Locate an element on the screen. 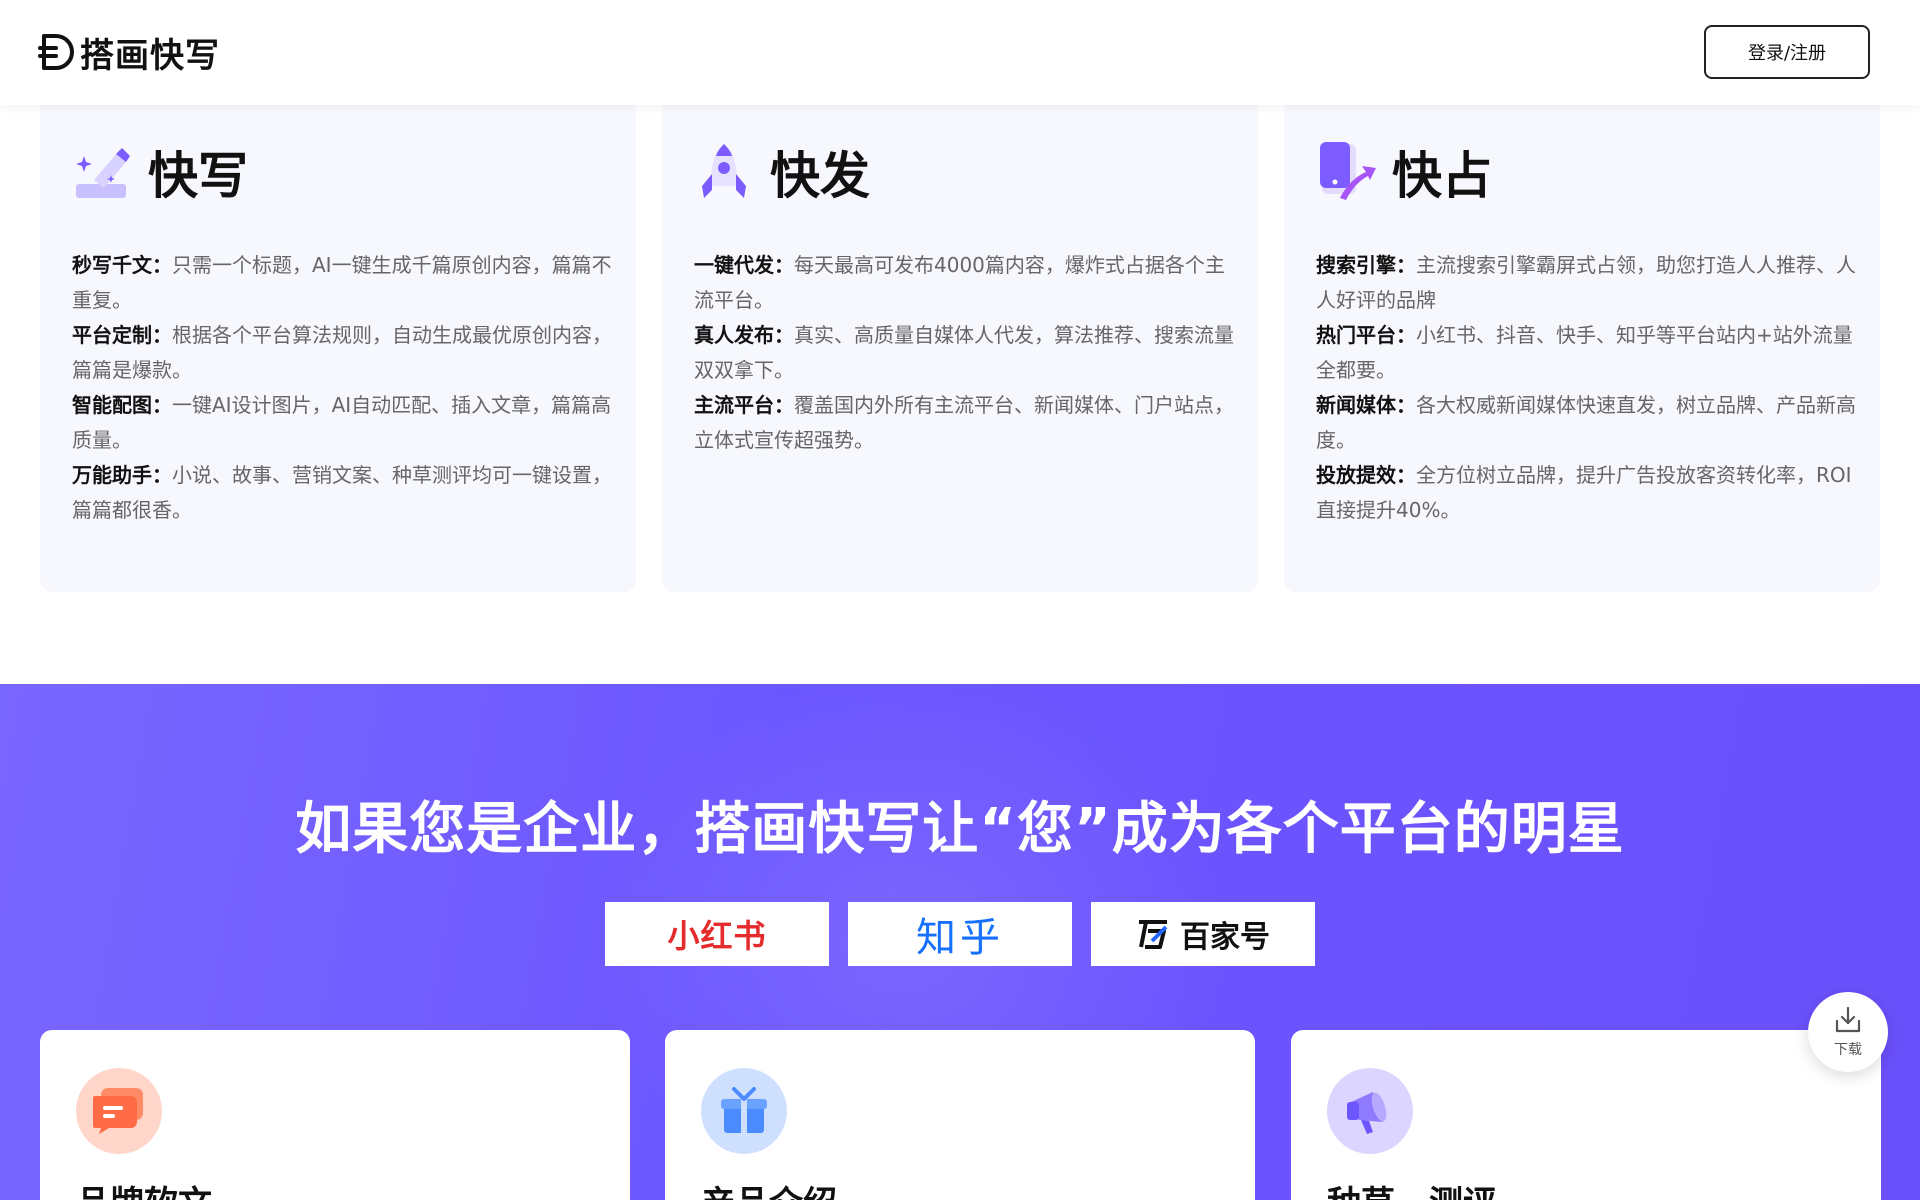 The width and height of the screenshot is (1920, 1200). logo-mark-icon is located at coordinates (56, 52).